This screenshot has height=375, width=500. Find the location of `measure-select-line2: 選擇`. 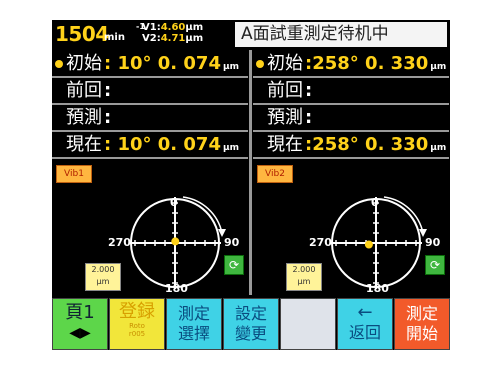

measure-select-line2: 選擇 is located at coordinates (193, 333).